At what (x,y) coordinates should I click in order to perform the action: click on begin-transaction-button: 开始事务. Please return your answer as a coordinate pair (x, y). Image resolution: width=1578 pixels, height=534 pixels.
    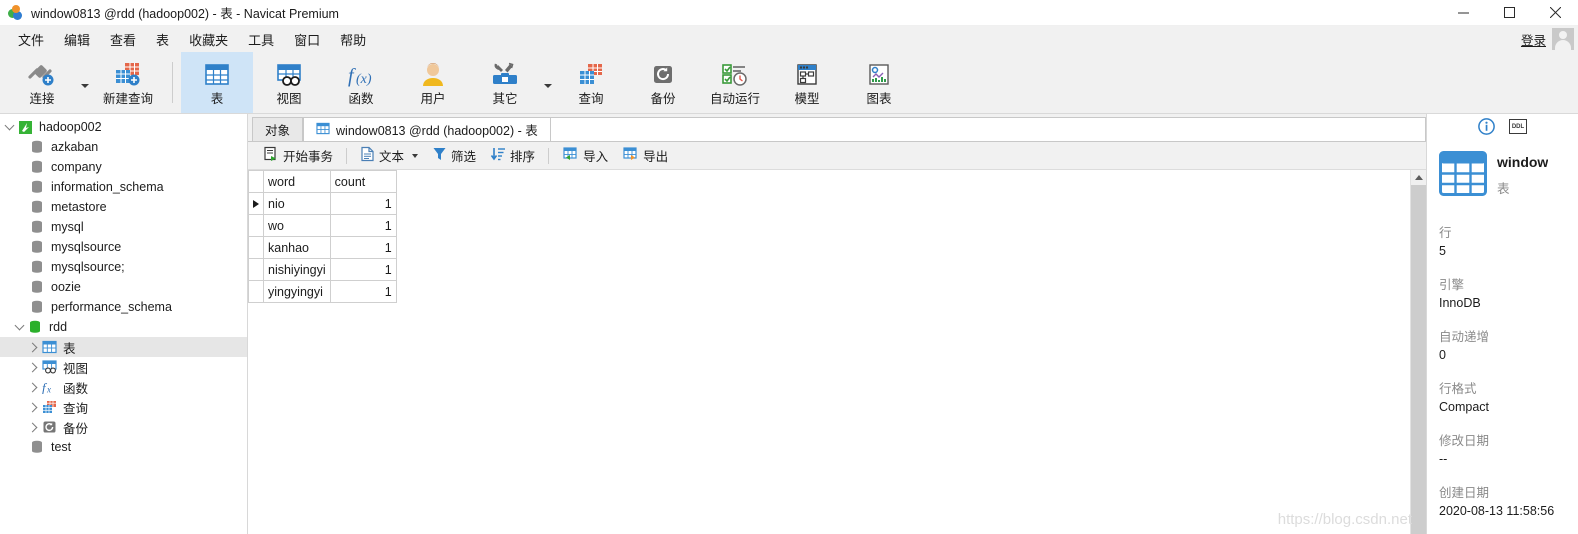
    Looking at the image, I should click on (298, 155).